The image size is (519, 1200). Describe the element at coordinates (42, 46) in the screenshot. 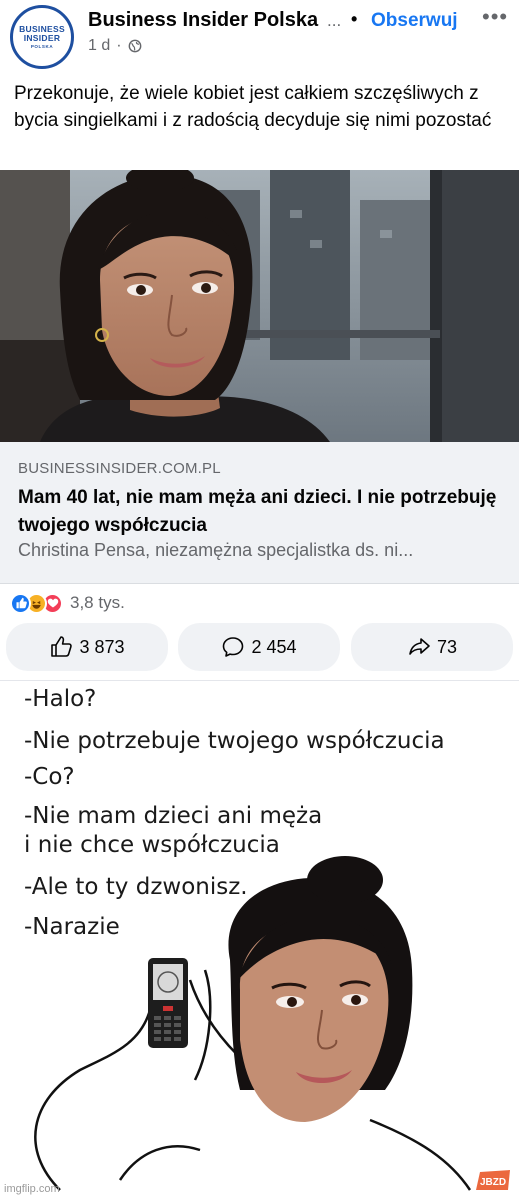

I see `avatar-text-line3: POLSKA` at that location.